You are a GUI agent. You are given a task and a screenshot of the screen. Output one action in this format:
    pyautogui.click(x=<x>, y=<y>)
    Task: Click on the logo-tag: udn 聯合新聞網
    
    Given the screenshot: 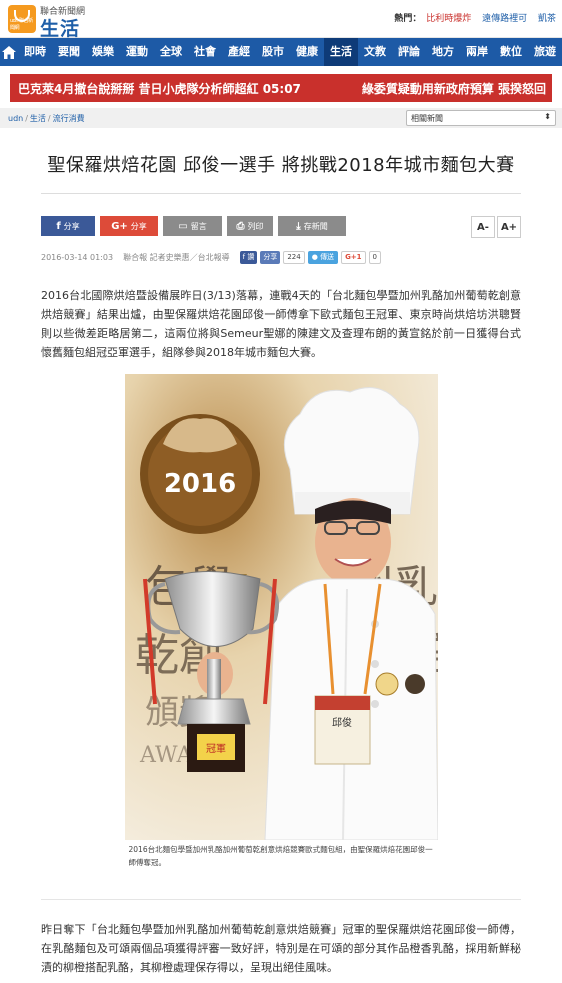 What is the action you would take?
    pyautogui.click(x=21, y=24)
    